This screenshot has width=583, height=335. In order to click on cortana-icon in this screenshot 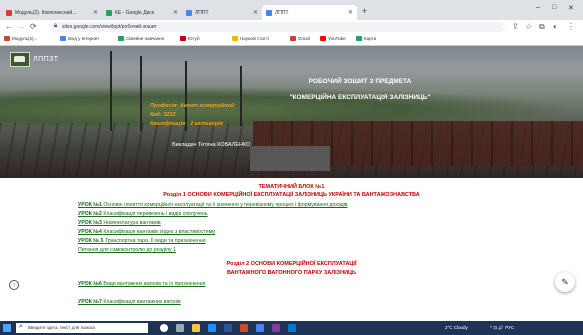, I will do `click(164, 328)`.